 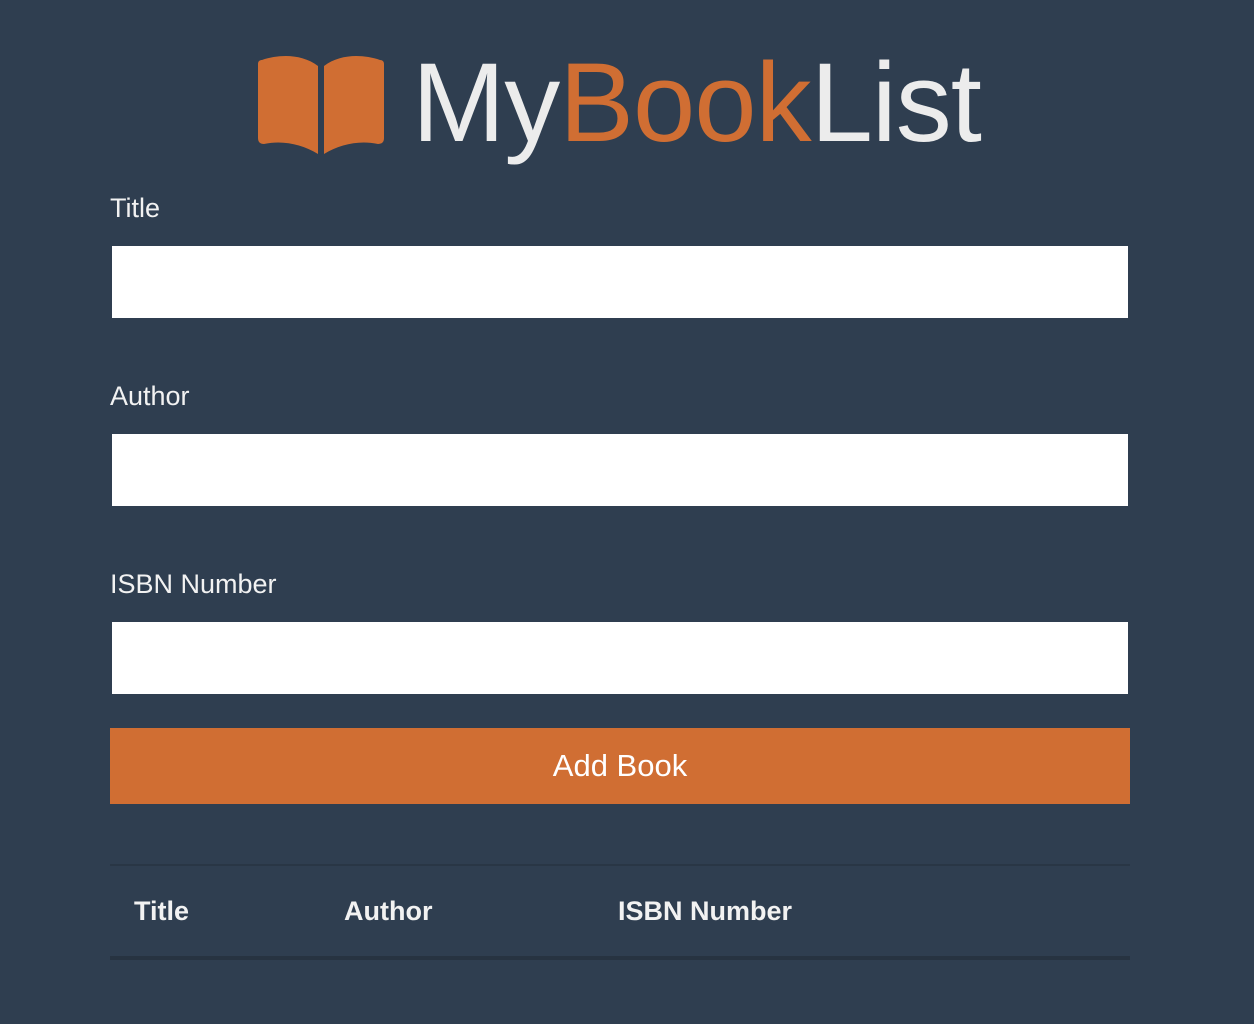 What do you see at coordinates (620, 282) in the screenshot?
I see `title-input` at bounding box center [620, 282].